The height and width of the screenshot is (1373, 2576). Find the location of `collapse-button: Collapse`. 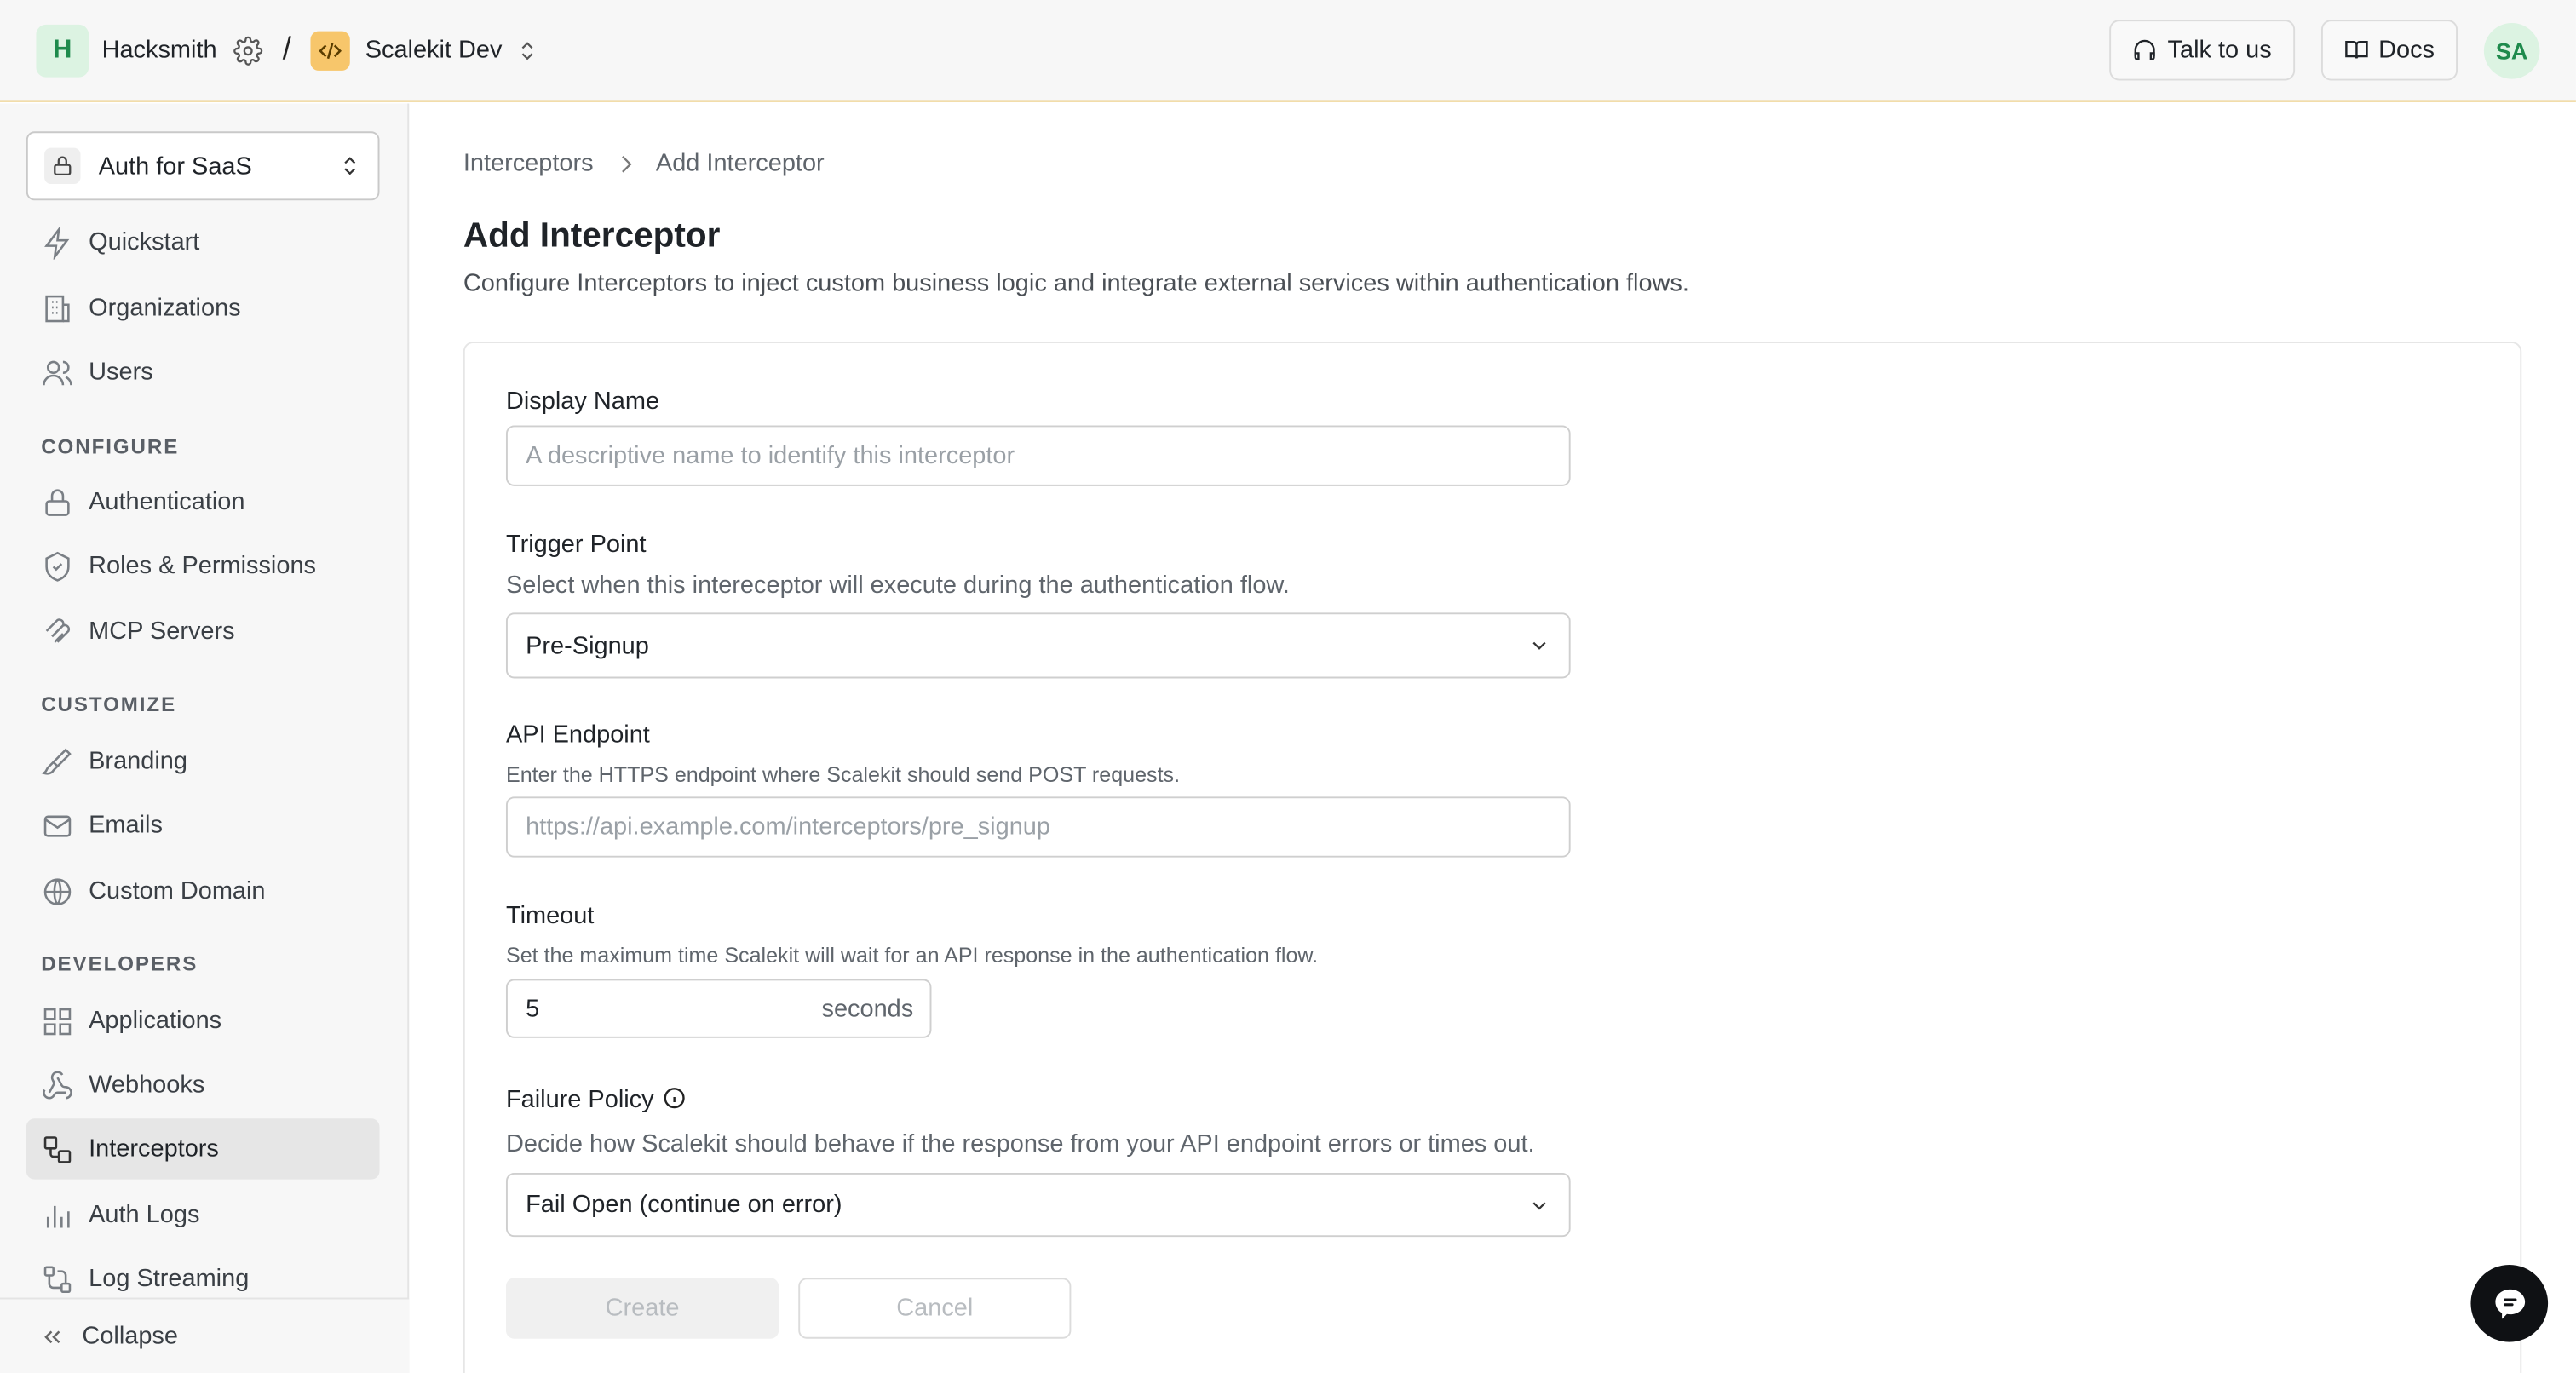

collapse-button: Collapse is located at coordinates (205, 1335).